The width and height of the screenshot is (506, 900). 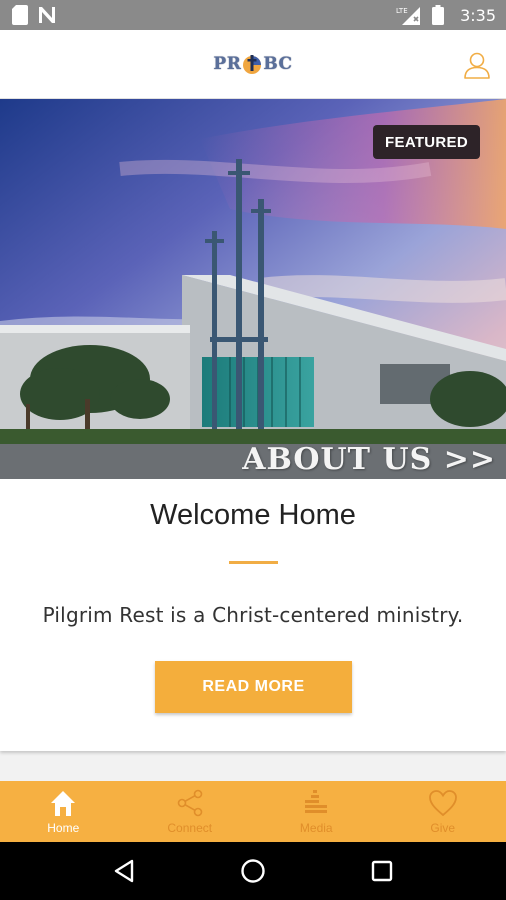 I want to click on recents-button, so click(x=382, y=871).